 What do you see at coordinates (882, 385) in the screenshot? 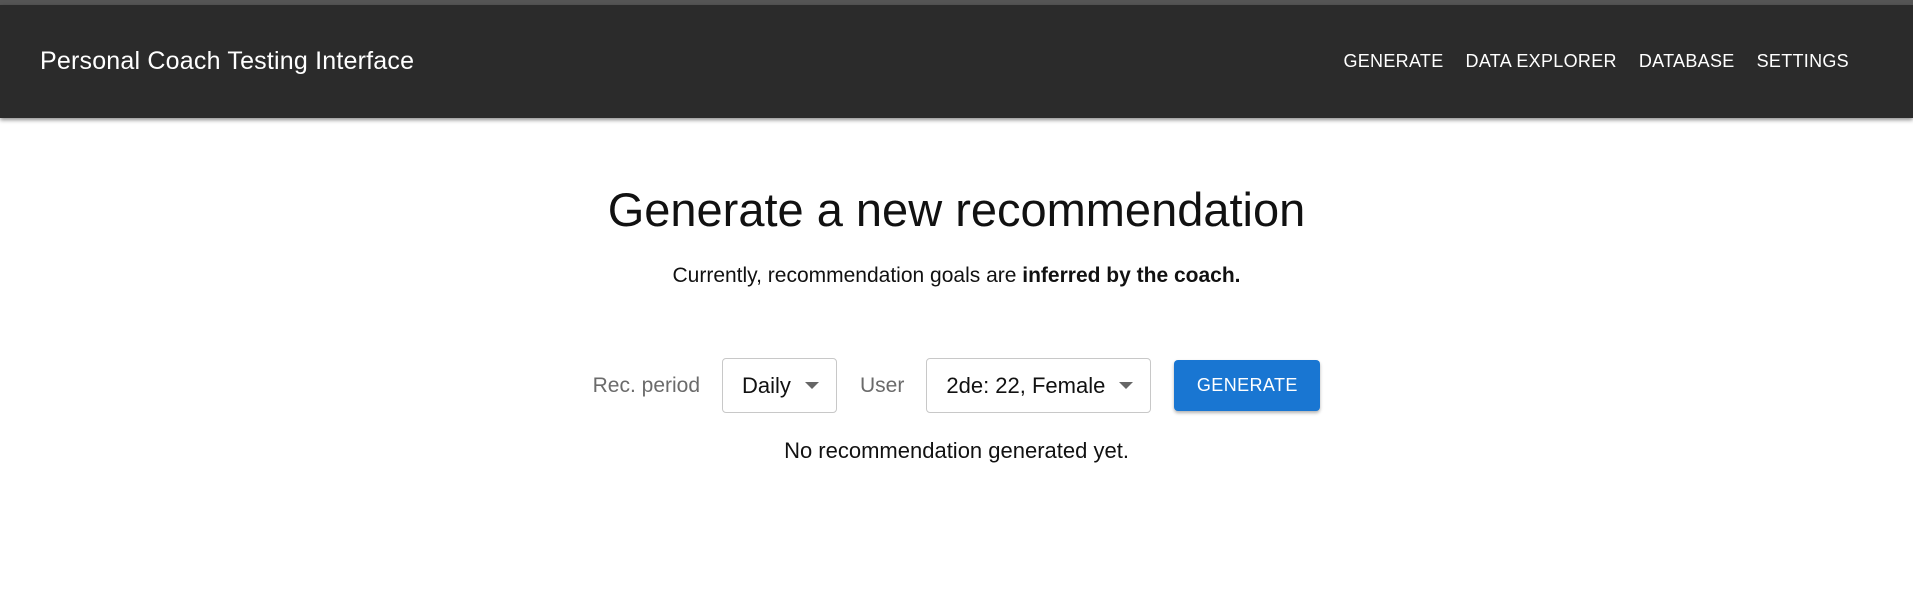
I see `user-label: User` at bounding box center [882, 385].